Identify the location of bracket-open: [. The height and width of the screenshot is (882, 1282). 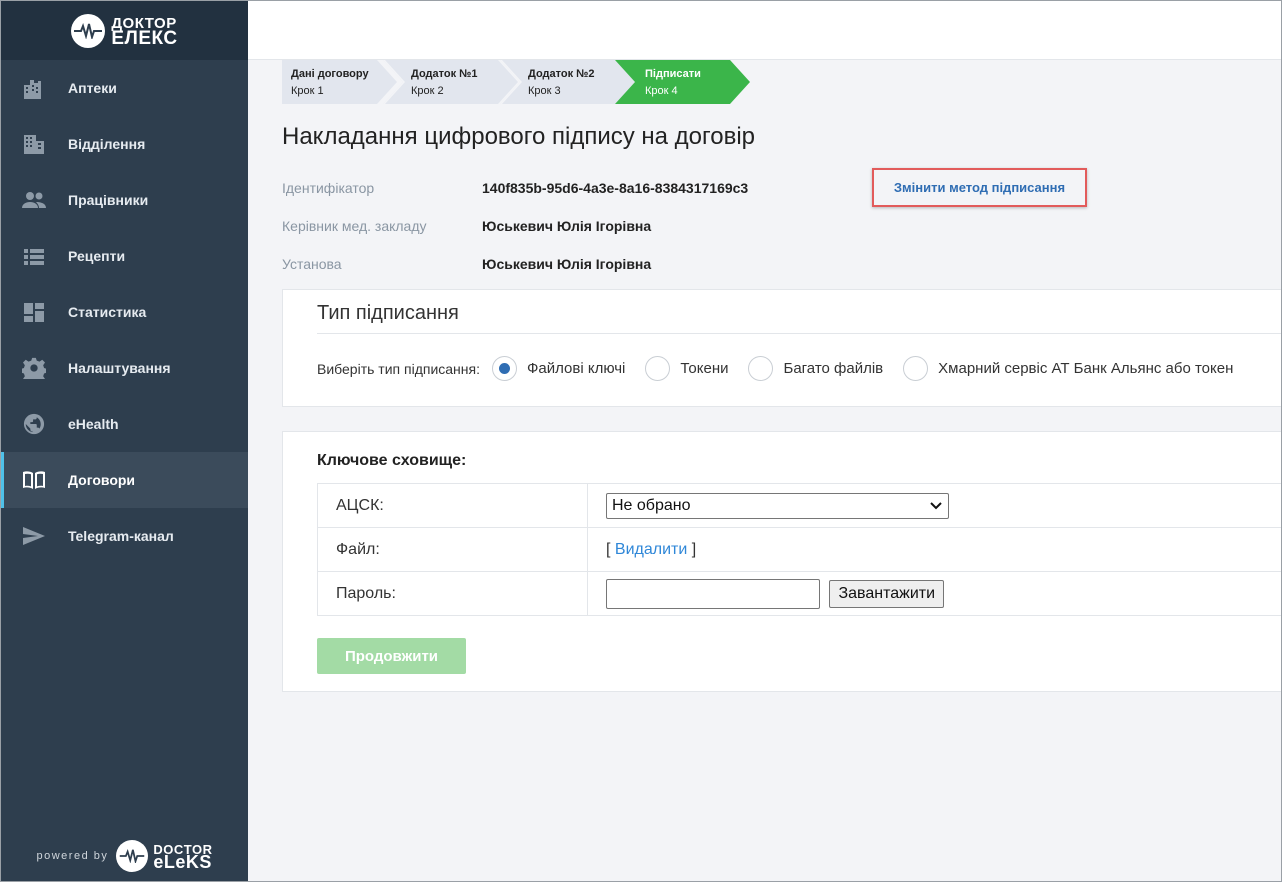
(608, 549).